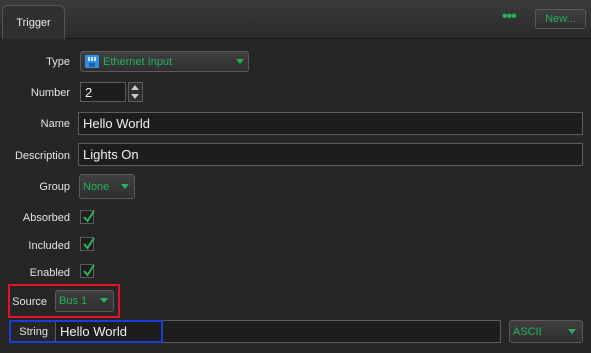  What do you see at coordinates (135, 92) in the screenshot?
I see `number-stepper` at bounding box center [135, 92].